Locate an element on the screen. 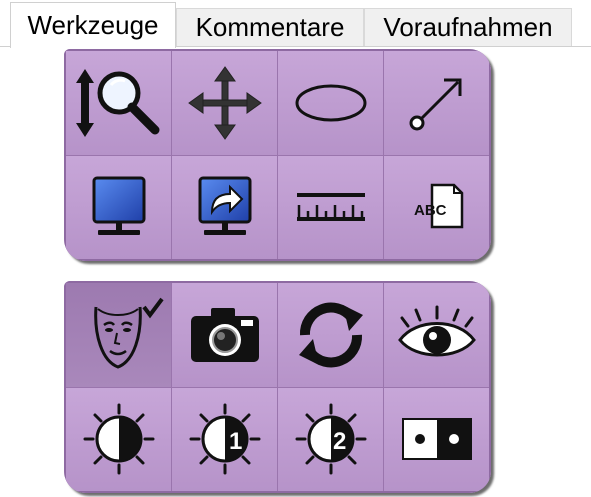 The image size is (591, 497). eye-tool-button is located at coordinates (436, 335).